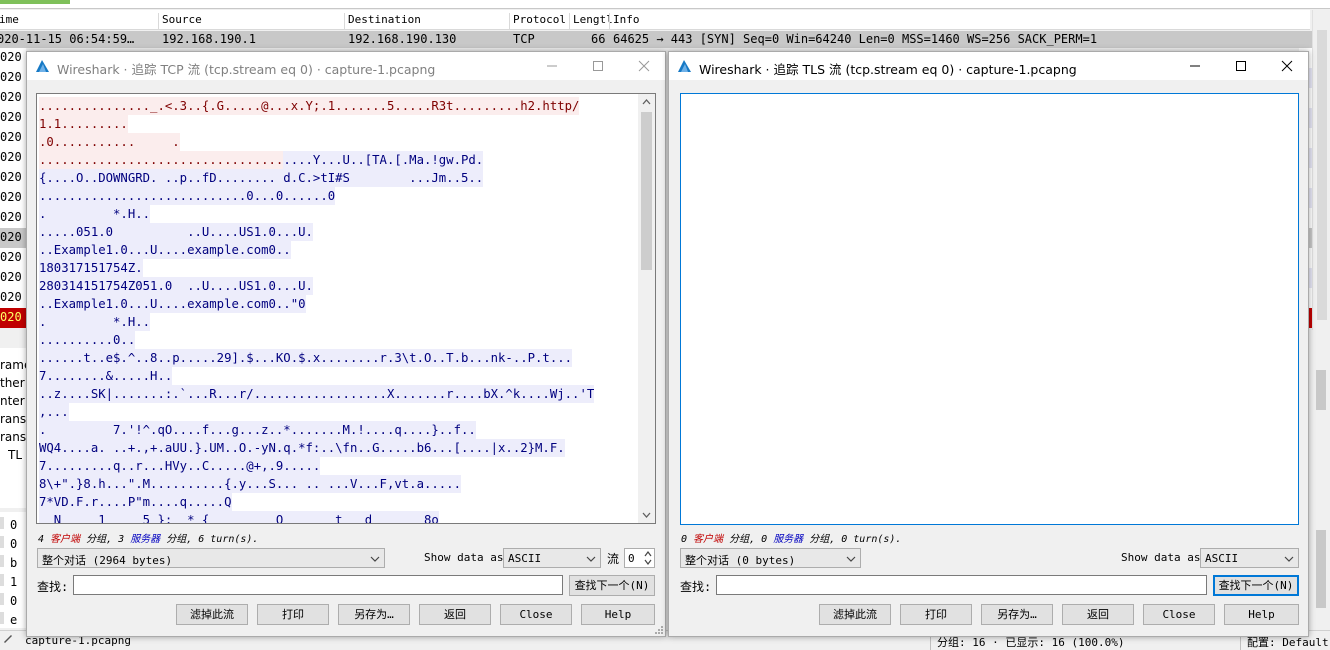 This screenshot has width=1330, height=650. I want to click on packet-bytes-pane: 0 0 b 1 0 e, so click(13, 570).